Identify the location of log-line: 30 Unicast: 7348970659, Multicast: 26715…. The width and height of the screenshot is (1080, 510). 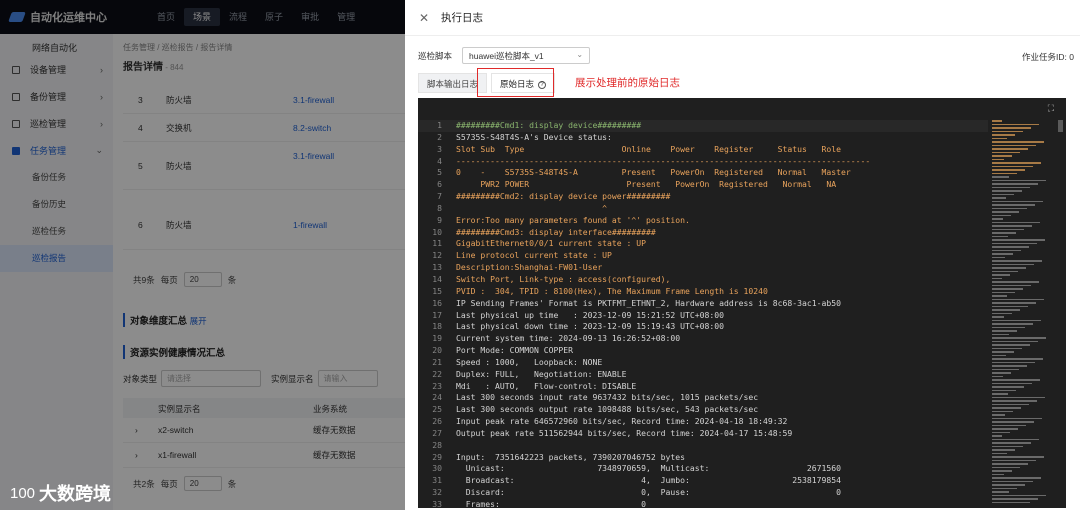
(636, 468).